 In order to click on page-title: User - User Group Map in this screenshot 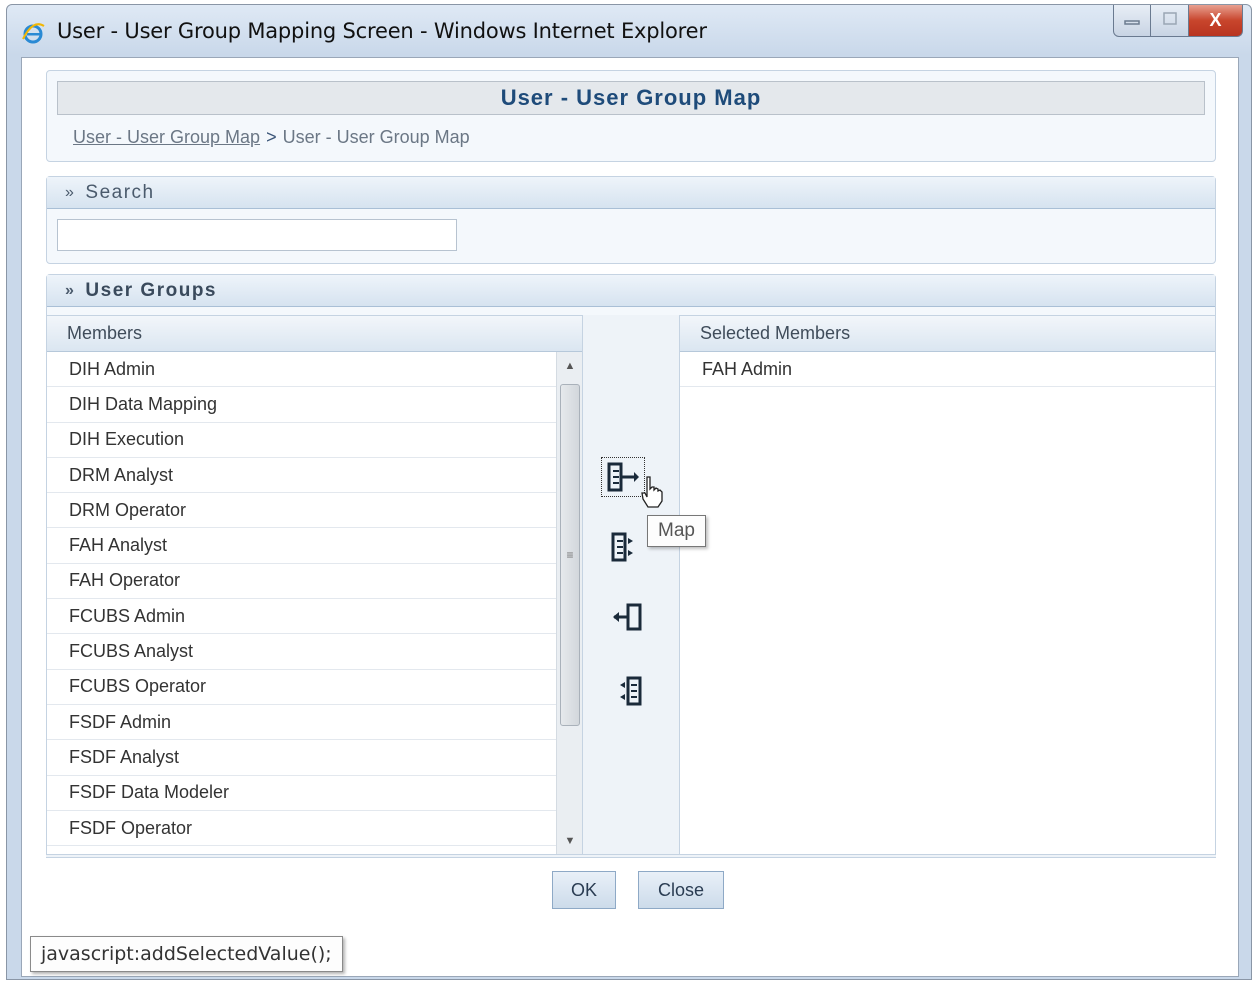, I will do `click(631, 97)`.